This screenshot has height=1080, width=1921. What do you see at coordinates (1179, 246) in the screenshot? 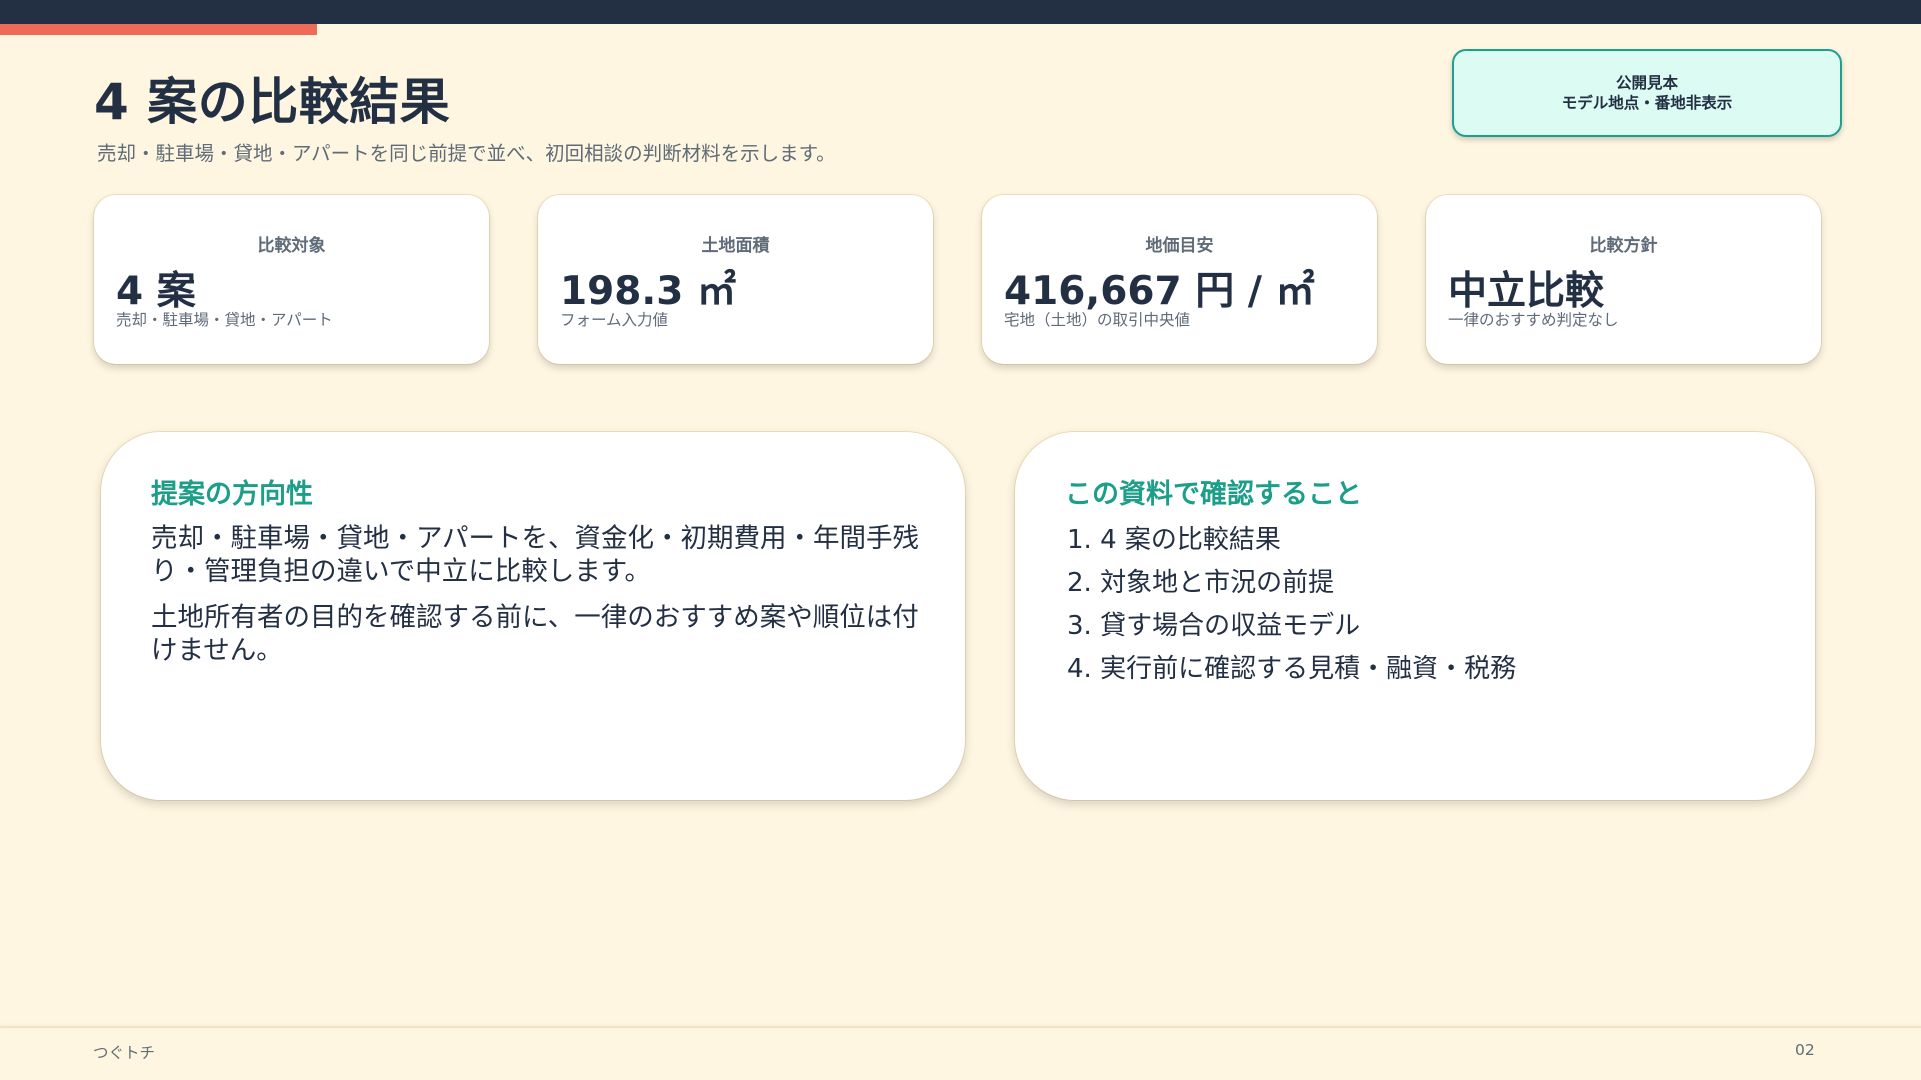
I see `kpi-label: 地価目安` at bounding box center [1179, 246].